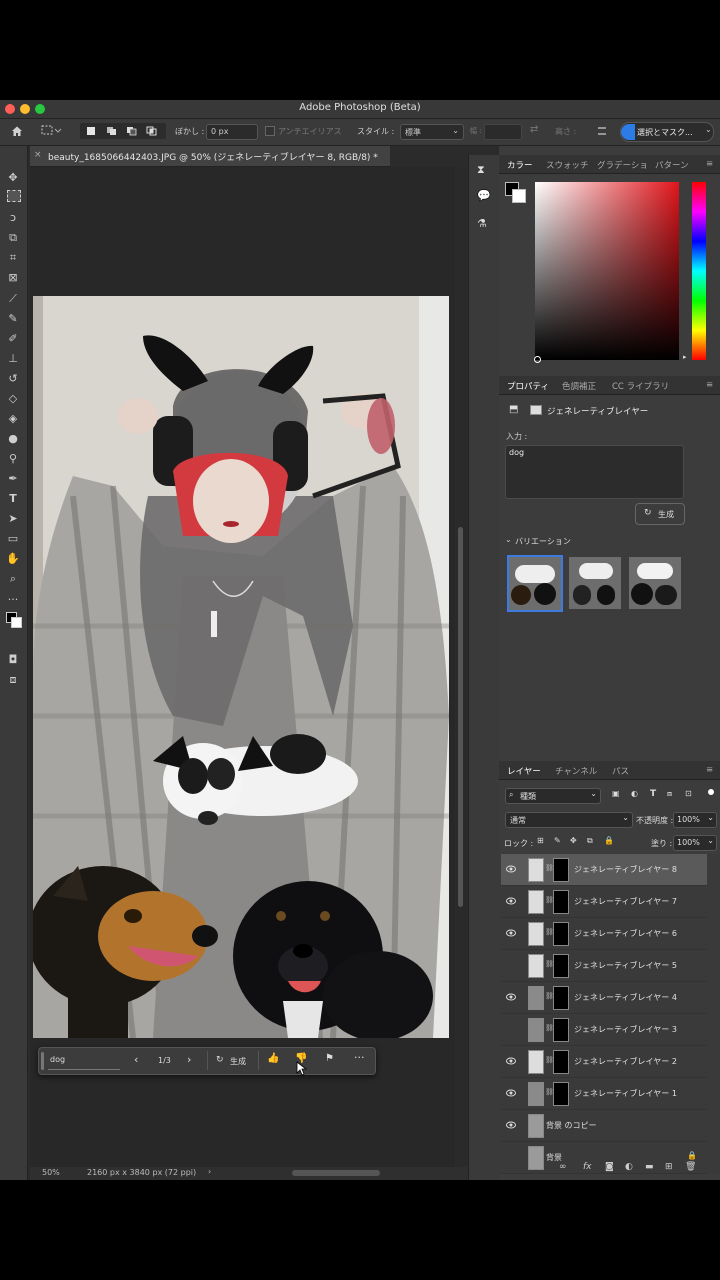 This screenshot has height=1280, width=720. Describe the element at coordinates (38, 155) in the screenshot. I see `close-tab-icon: ×` at that location.